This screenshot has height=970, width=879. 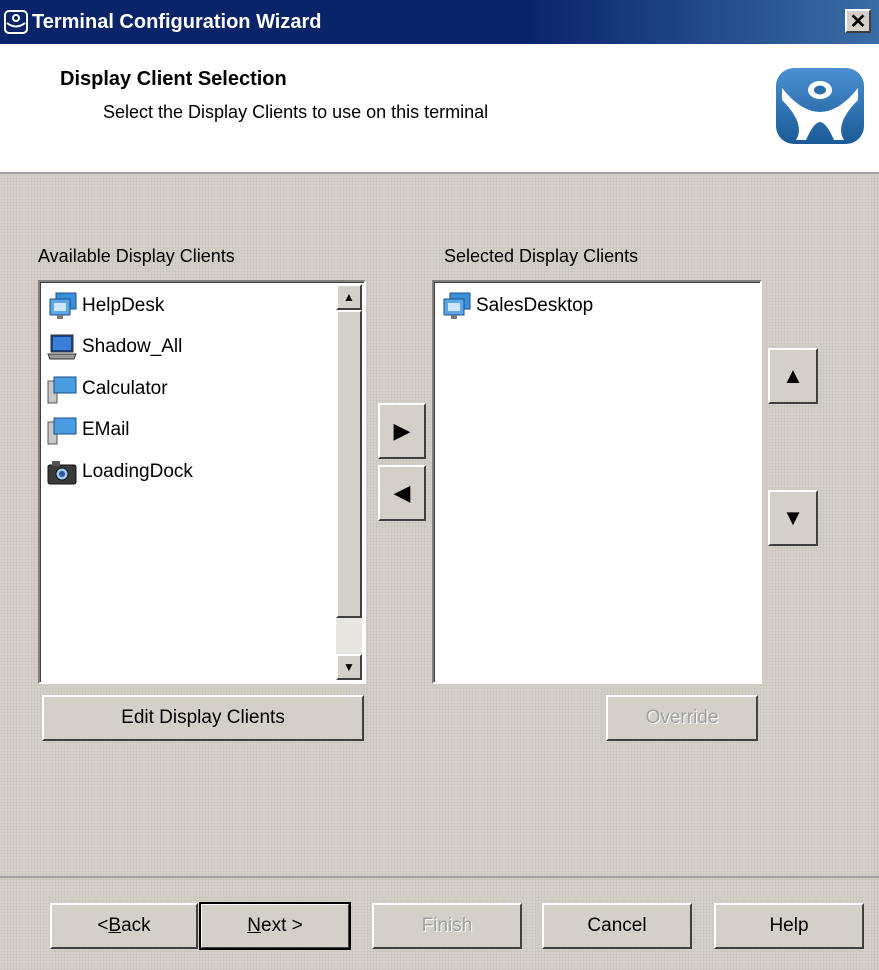 I want to click on back-button: < Back, so click(x=124, y=926).